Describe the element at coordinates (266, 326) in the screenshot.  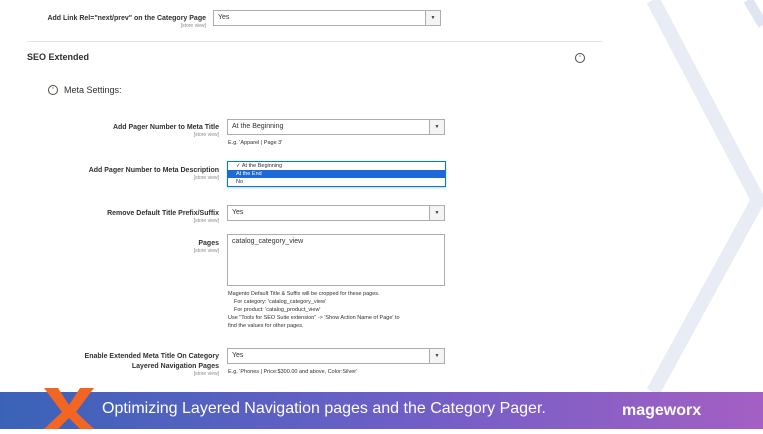
I see `pages-note-5: find the values for other pages.` at that location.